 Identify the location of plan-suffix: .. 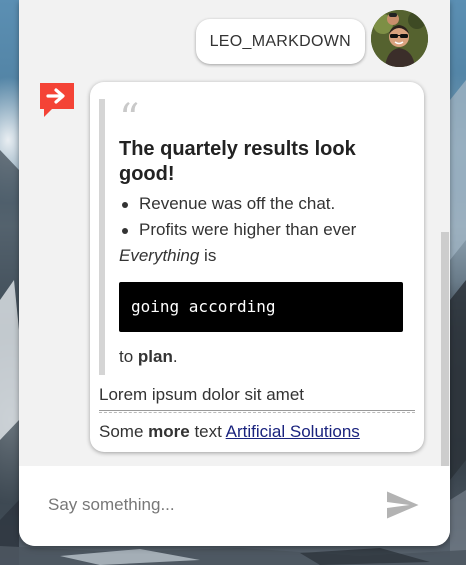
(175, 356).